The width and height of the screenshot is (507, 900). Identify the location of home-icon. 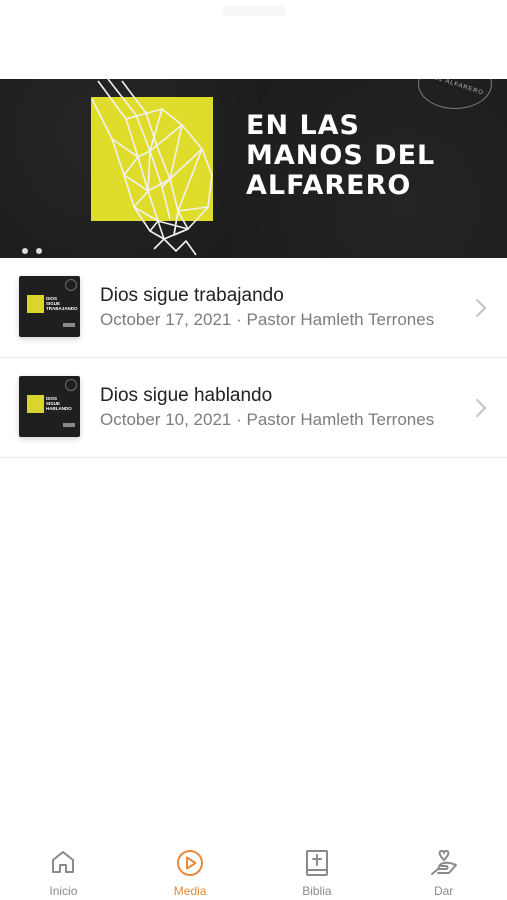
(63, 862).